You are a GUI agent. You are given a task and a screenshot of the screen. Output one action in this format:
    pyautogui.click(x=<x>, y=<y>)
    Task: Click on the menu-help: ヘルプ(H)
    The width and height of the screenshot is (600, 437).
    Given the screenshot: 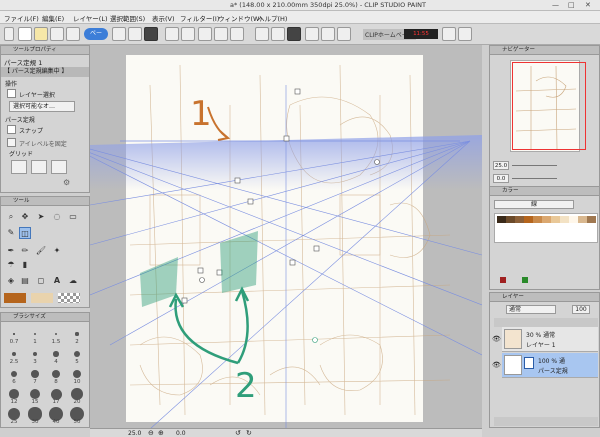 What is the action you would take?
    pyautogui.click(x=272, y=18)
    